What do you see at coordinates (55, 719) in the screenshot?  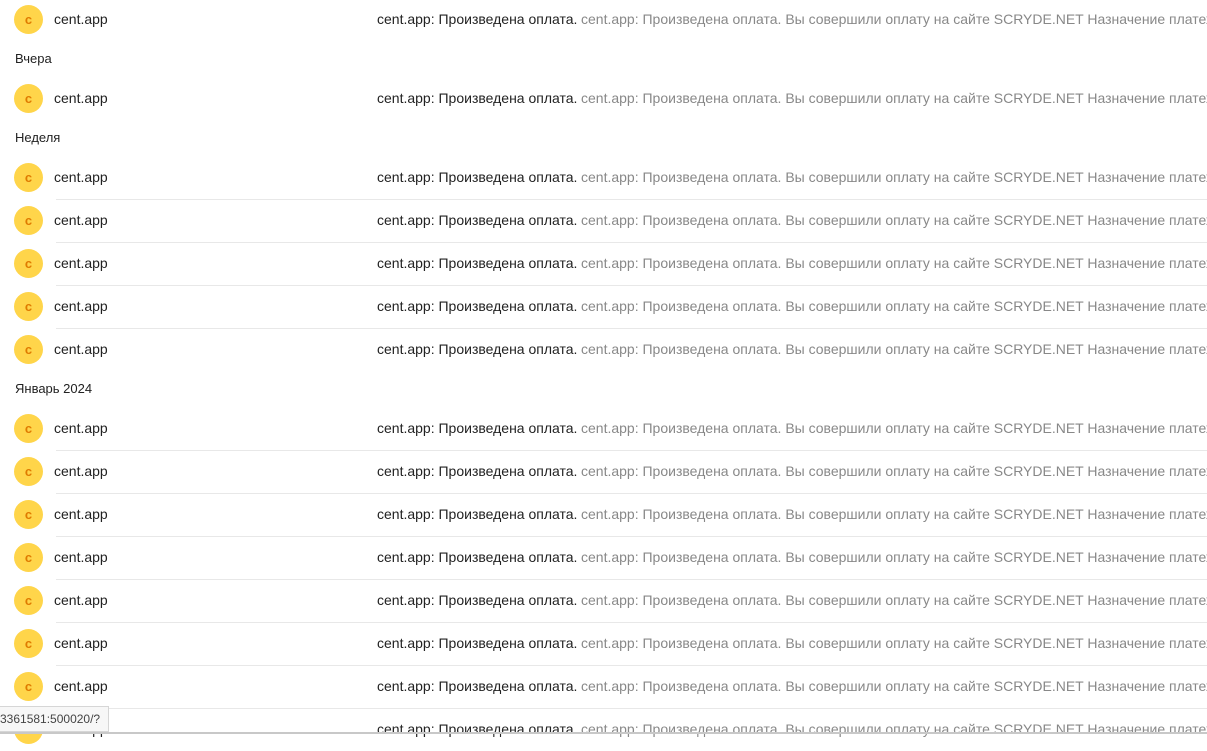 I see `status-bar-url: 3361581:500020/?` at bounding box center [55, 719].